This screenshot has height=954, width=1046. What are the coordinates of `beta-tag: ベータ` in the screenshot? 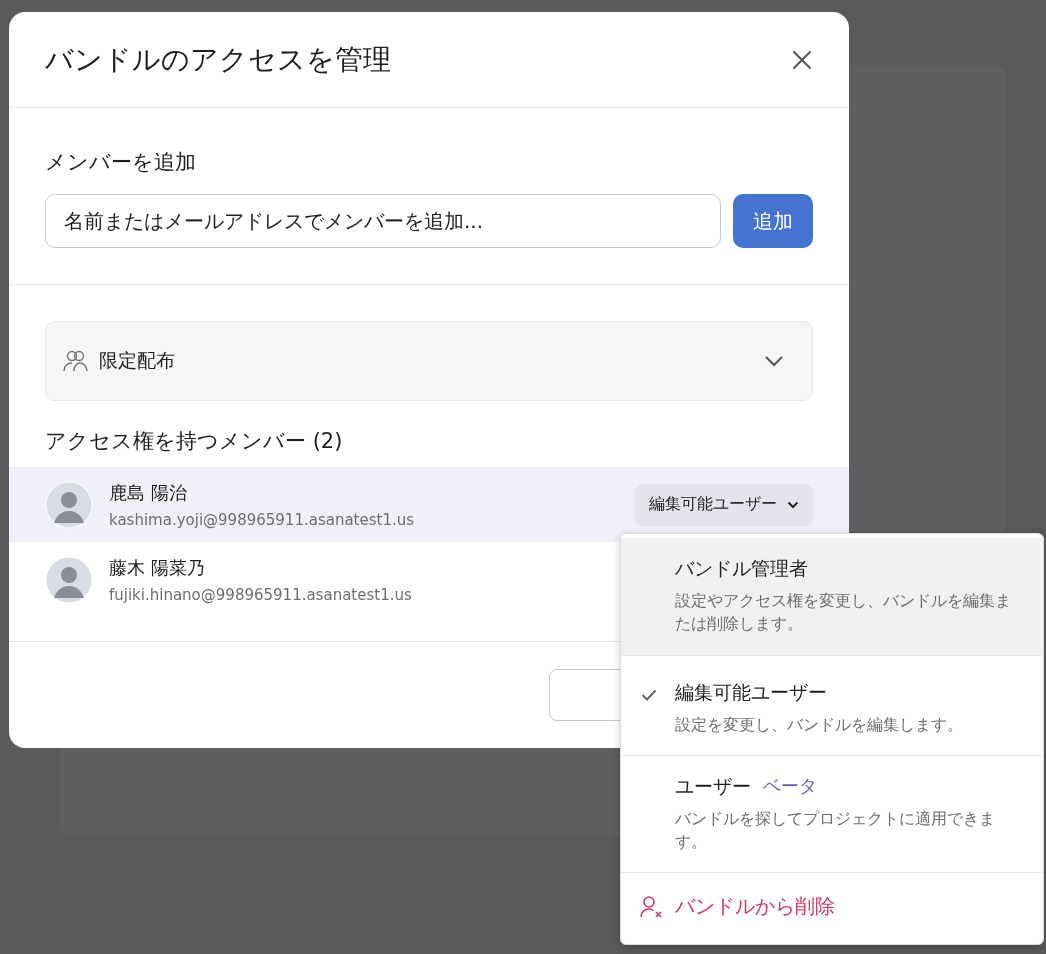 It's located at (790, 786).